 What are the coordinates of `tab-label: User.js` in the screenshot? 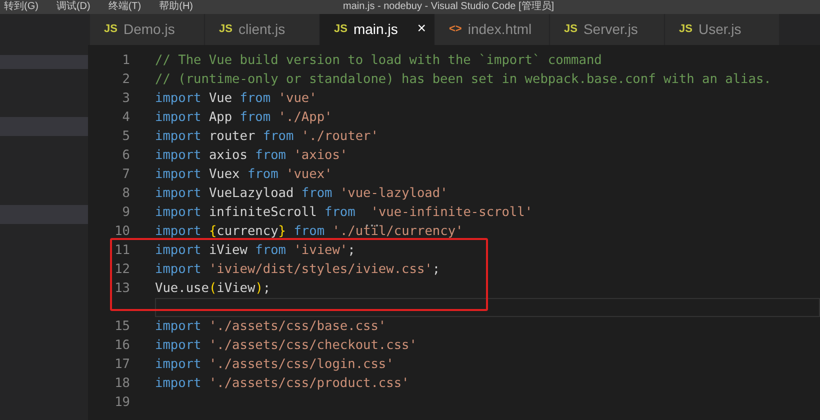 It's located at (720, 29).